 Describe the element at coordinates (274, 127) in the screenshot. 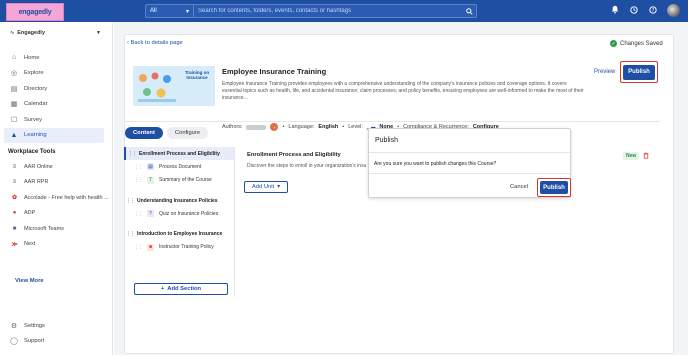

I see `author-avatar: +` at that location.